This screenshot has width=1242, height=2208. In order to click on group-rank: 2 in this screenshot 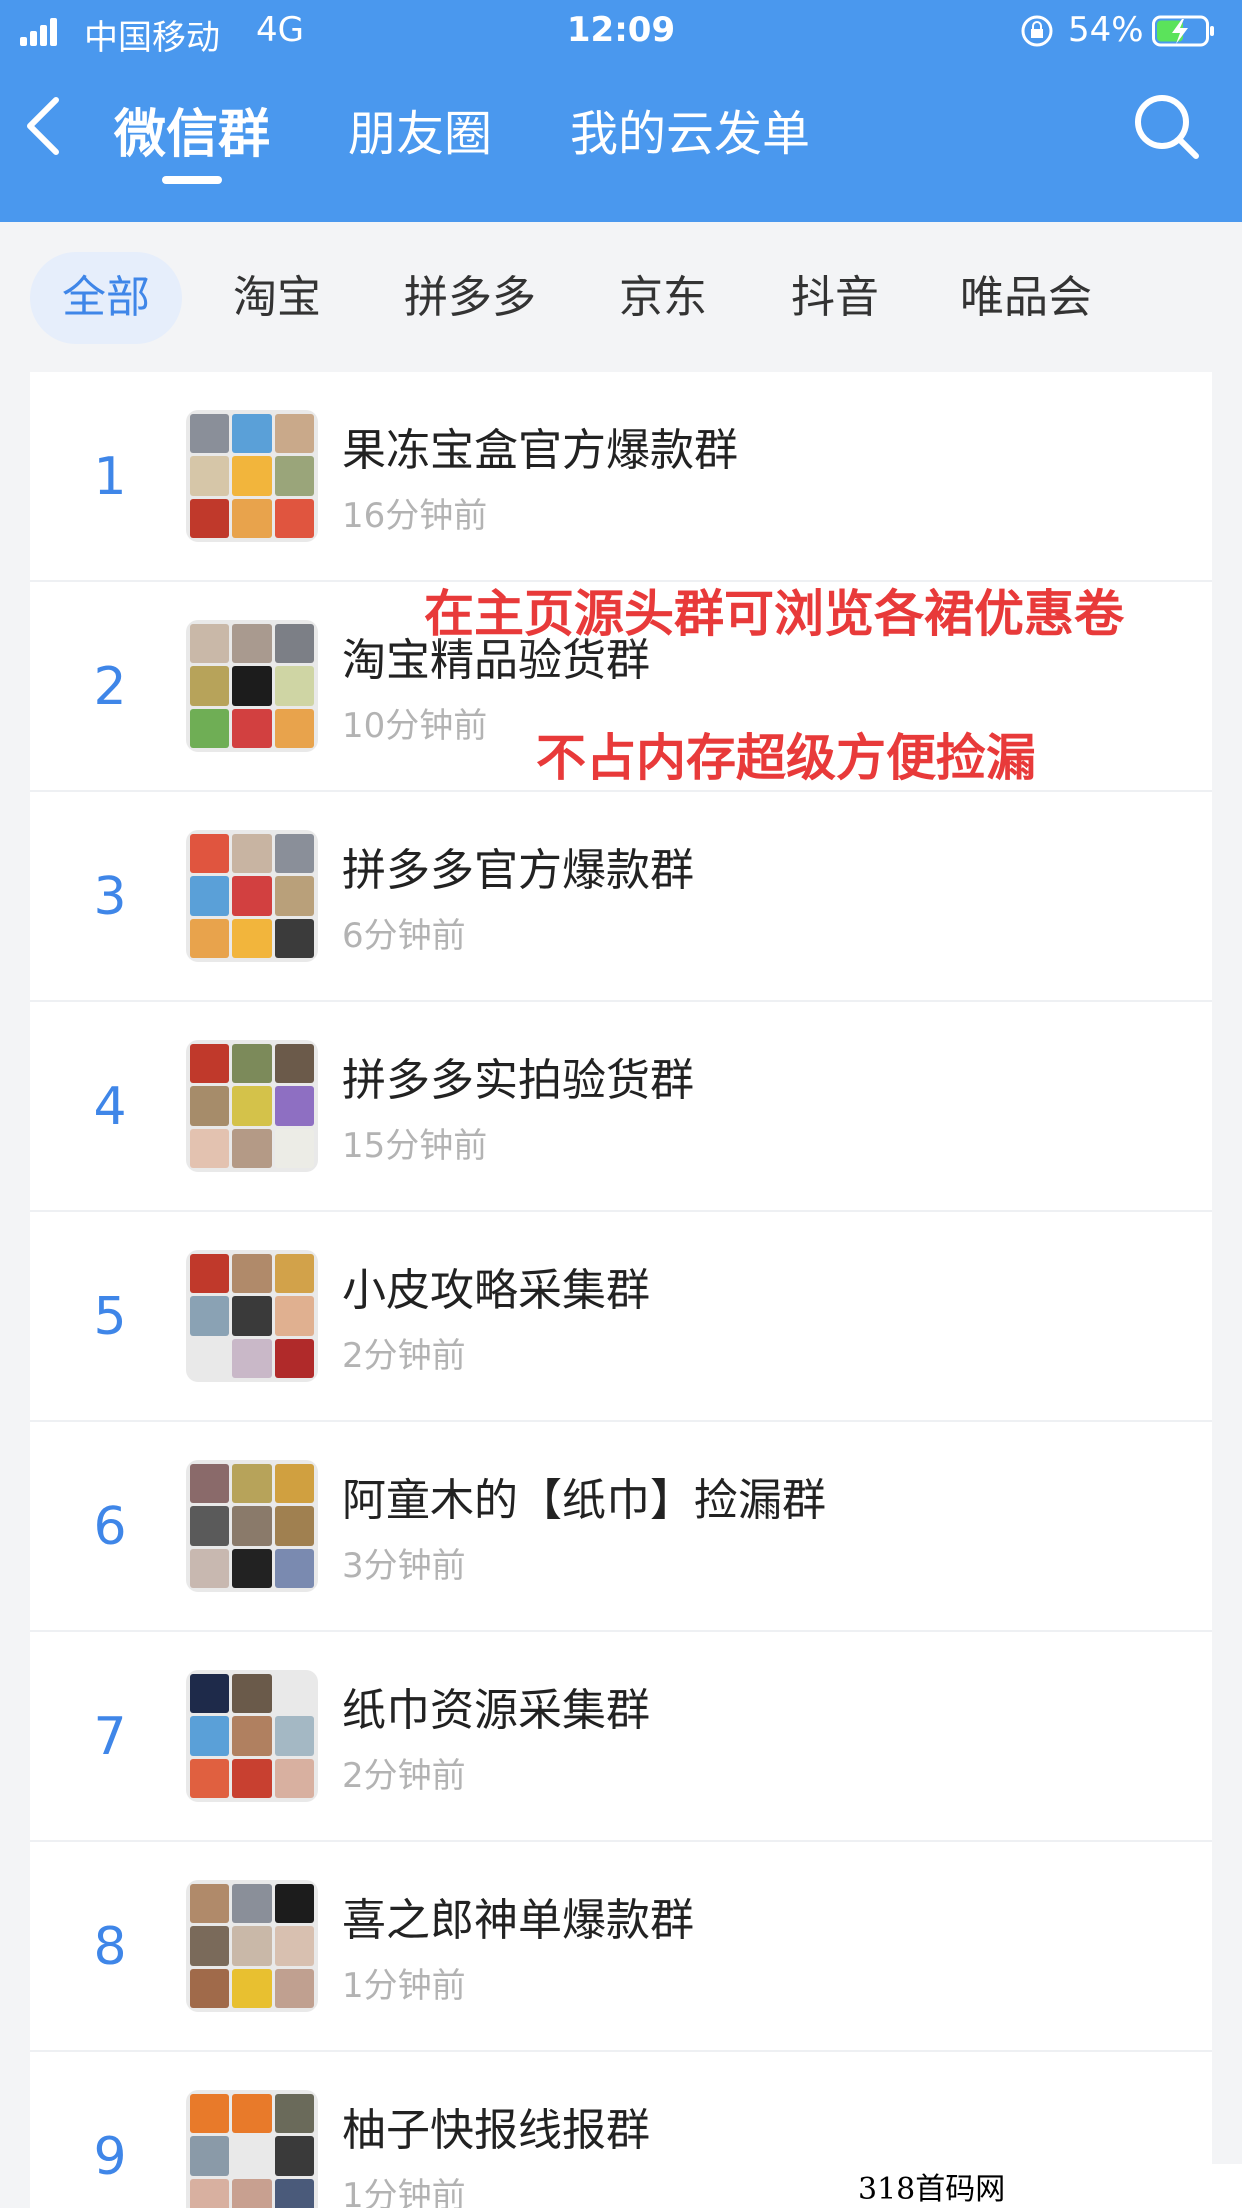, I will do `click(110, 687)`.